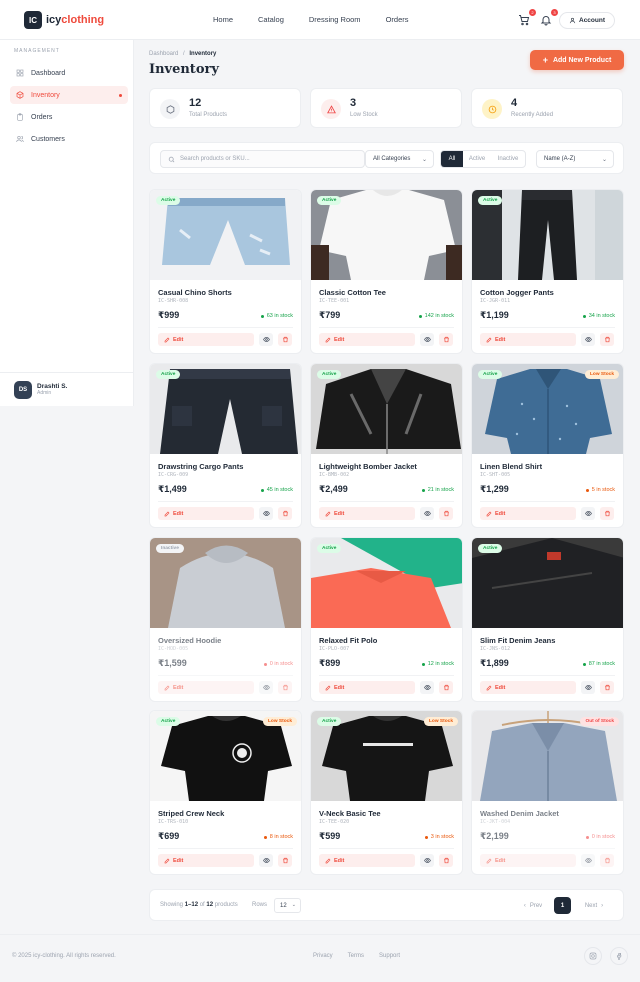 The width and height of the screenshot is (640, 982). What do you see at coordinates (587, 490) in the screenshot?
I see `stock-dot` at bounding box center [587, 490].